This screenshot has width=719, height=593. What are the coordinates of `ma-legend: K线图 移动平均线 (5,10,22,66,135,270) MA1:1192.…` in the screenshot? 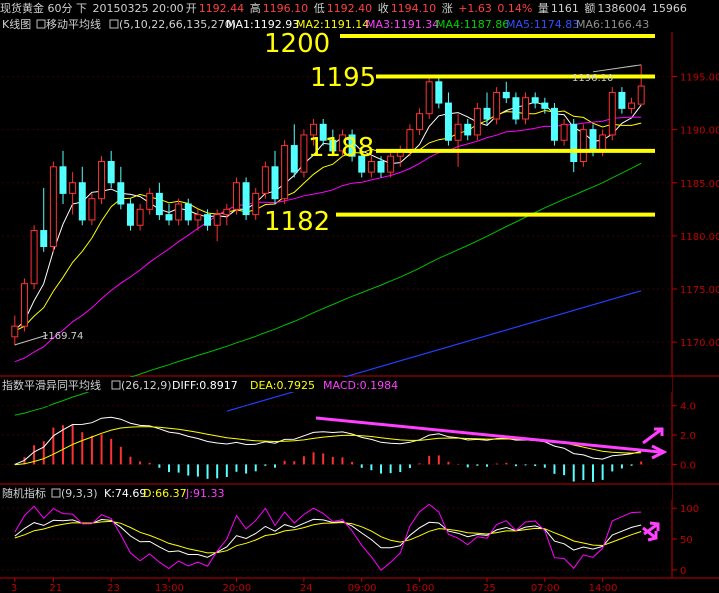 It's located at (359, 24).